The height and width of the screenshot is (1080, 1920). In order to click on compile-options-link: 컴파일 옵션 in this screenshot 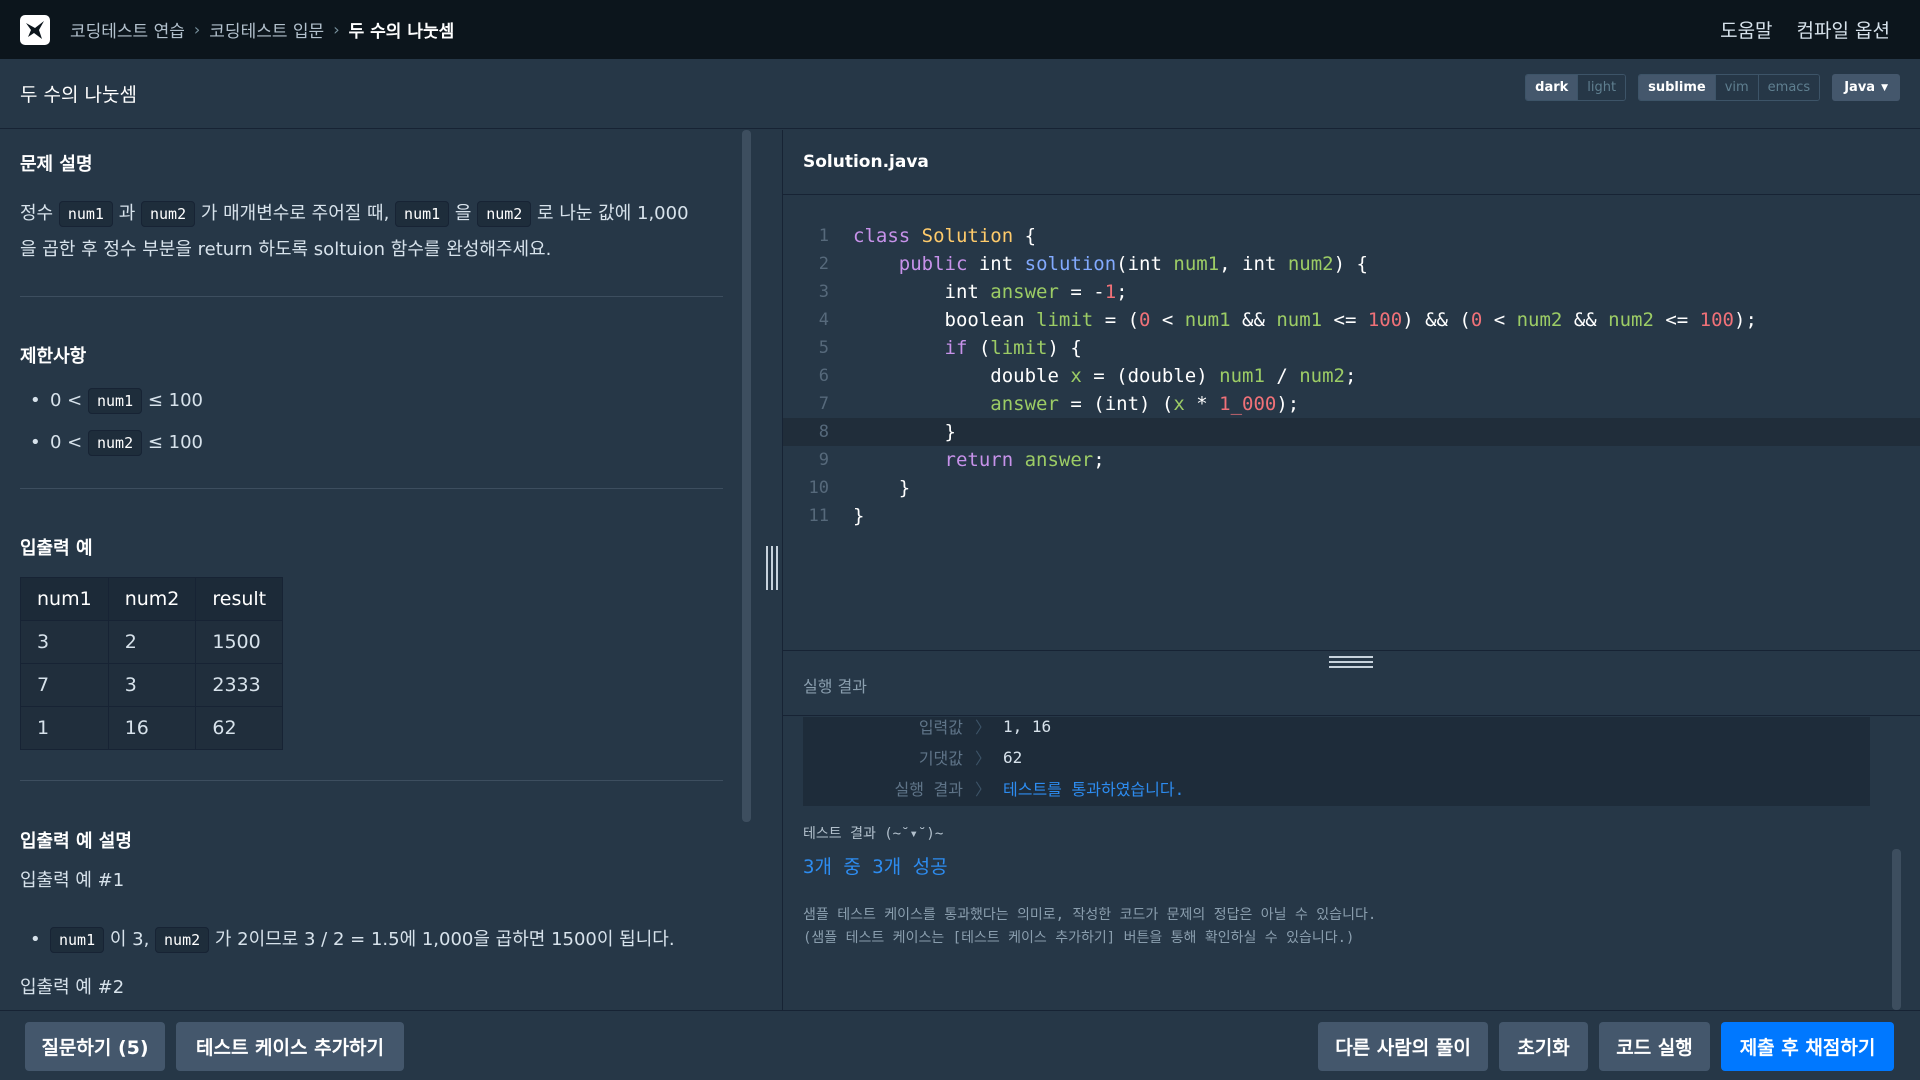, I will do `click(1843, 29)`.